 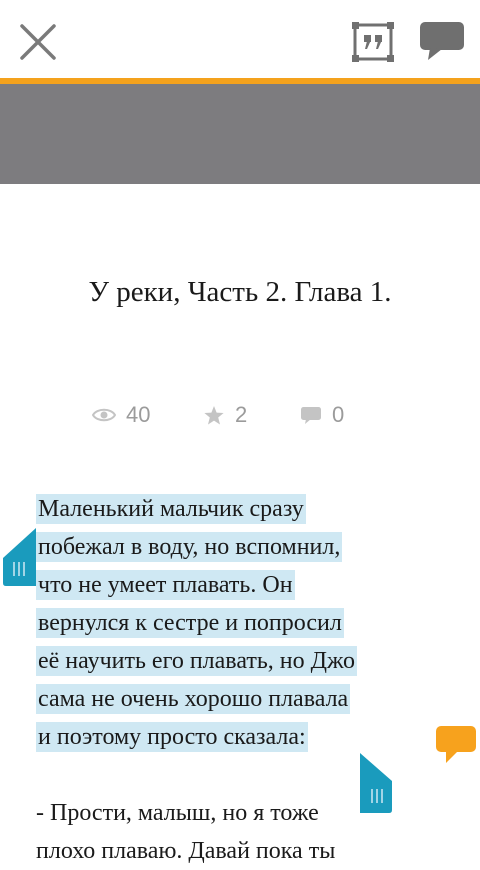 What do you see at coordinates (311, 415) in the screenshot?
I see `comment-icon` at bounding box center [311, 415].